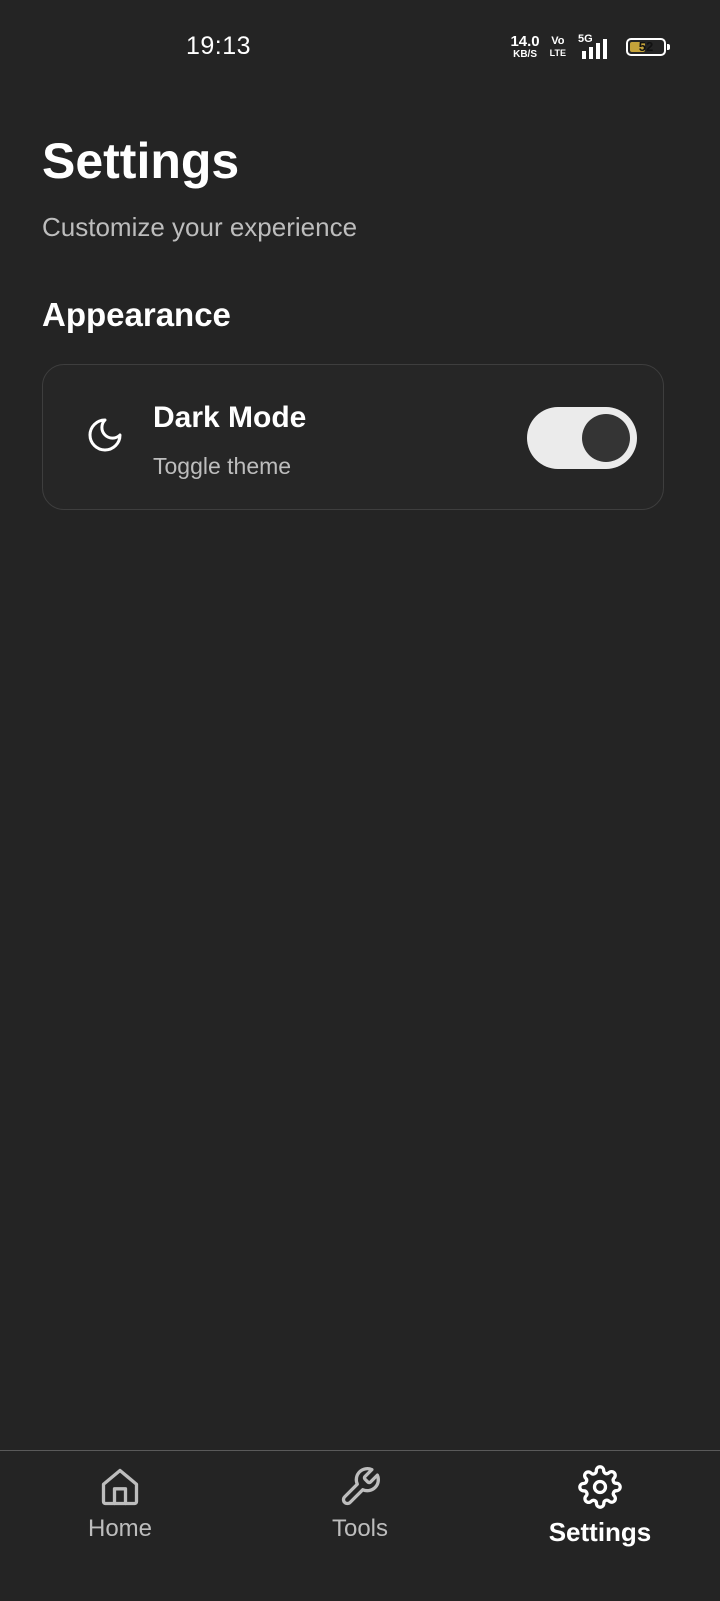 Image resolution: width=720 pixels, height=1601 pixels. Describe the element at coordinates (120, 1487) in the screenshot. I see `home-icon` at that location.